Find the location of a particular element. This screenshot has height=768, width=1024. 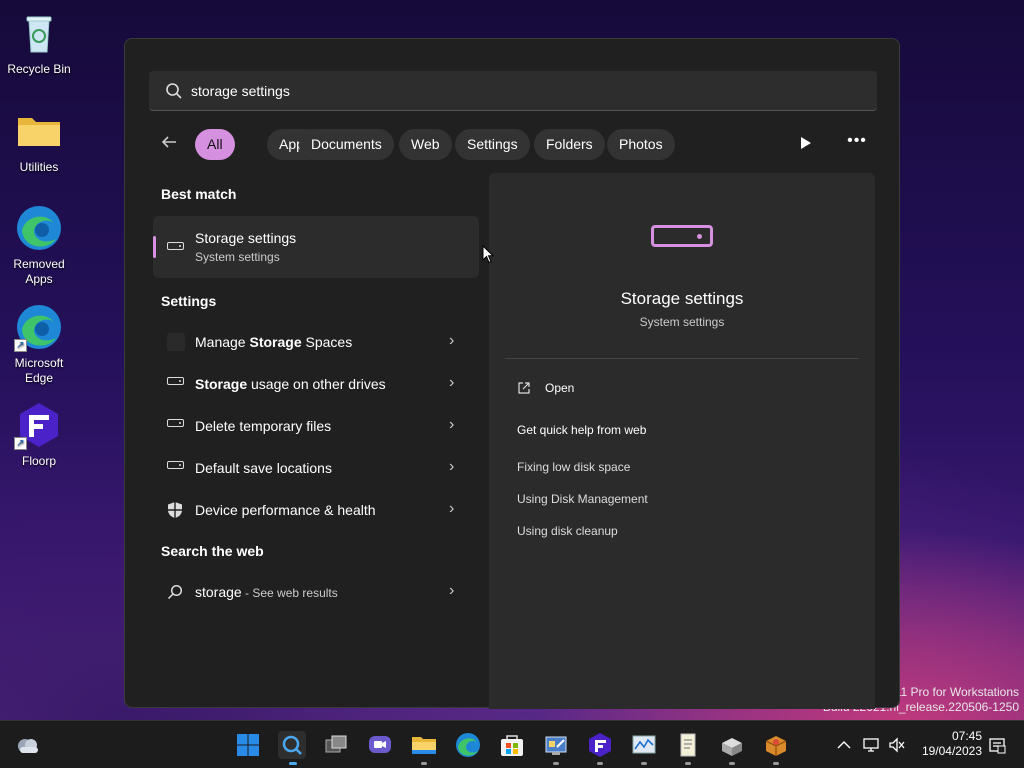

chat-icon is located at coordinates (380, 745).